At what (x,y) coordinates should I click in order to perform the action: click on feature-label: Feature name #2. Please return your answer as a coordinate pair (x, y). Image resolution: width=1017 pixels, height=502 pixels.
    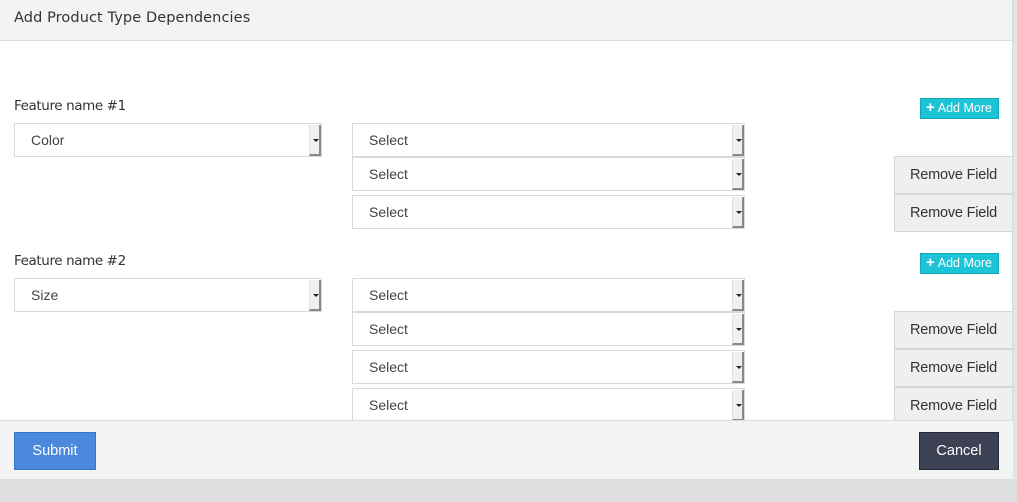
    Looking at the image, I should click on (70, 261).